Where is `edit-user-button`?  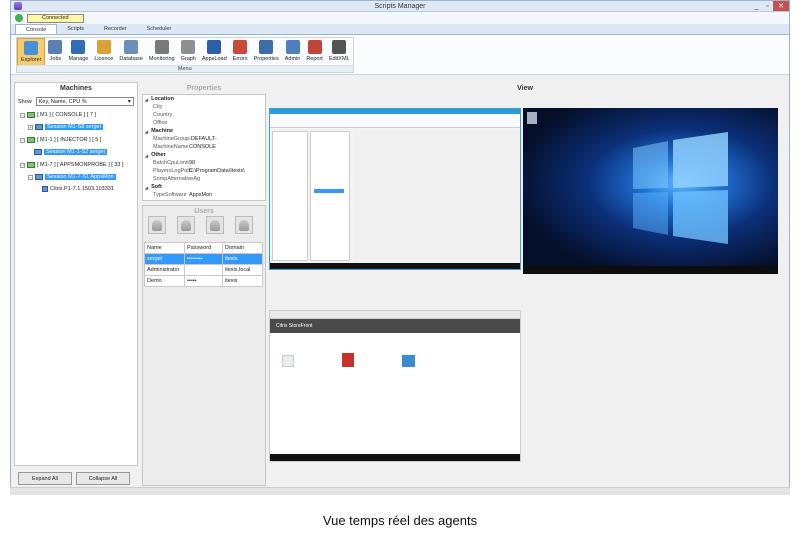
edit-user-button is located at coordinates (215, 225).